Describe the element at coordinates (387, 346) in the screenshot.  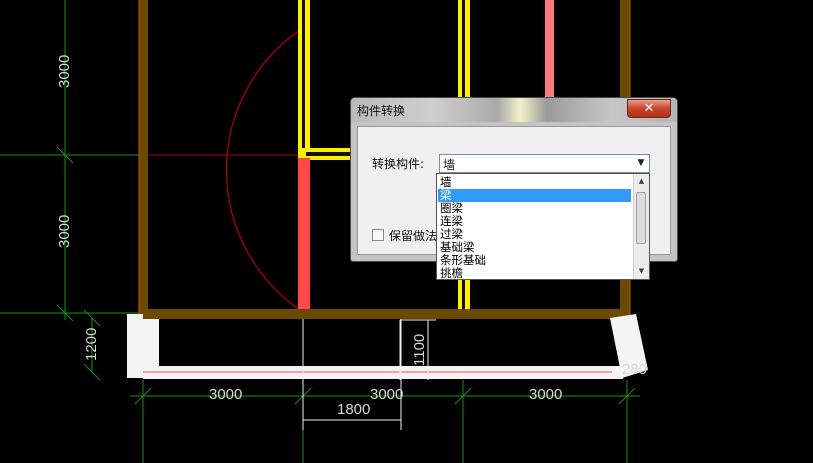
I see `balcony-outline` at that location.